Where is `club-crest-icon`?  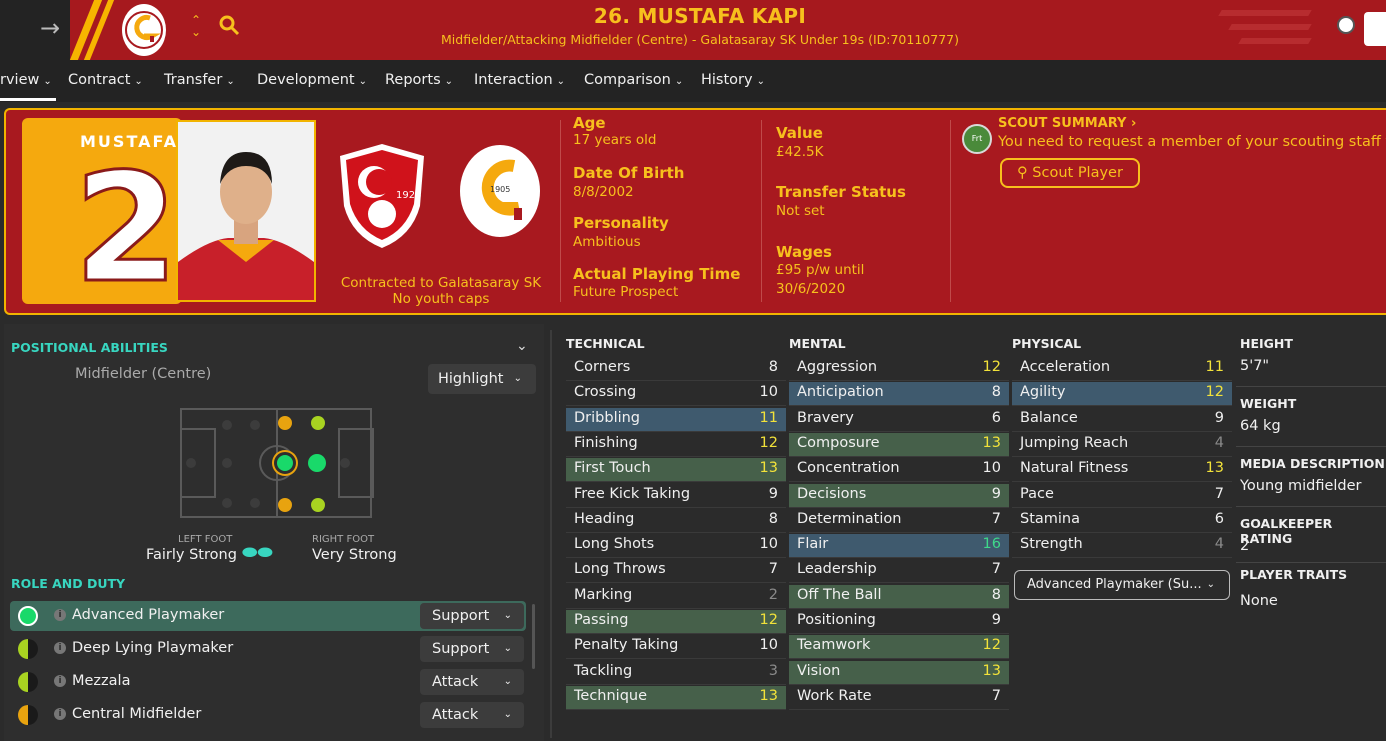
club-crest-icon is located at coordinates (144, 30).